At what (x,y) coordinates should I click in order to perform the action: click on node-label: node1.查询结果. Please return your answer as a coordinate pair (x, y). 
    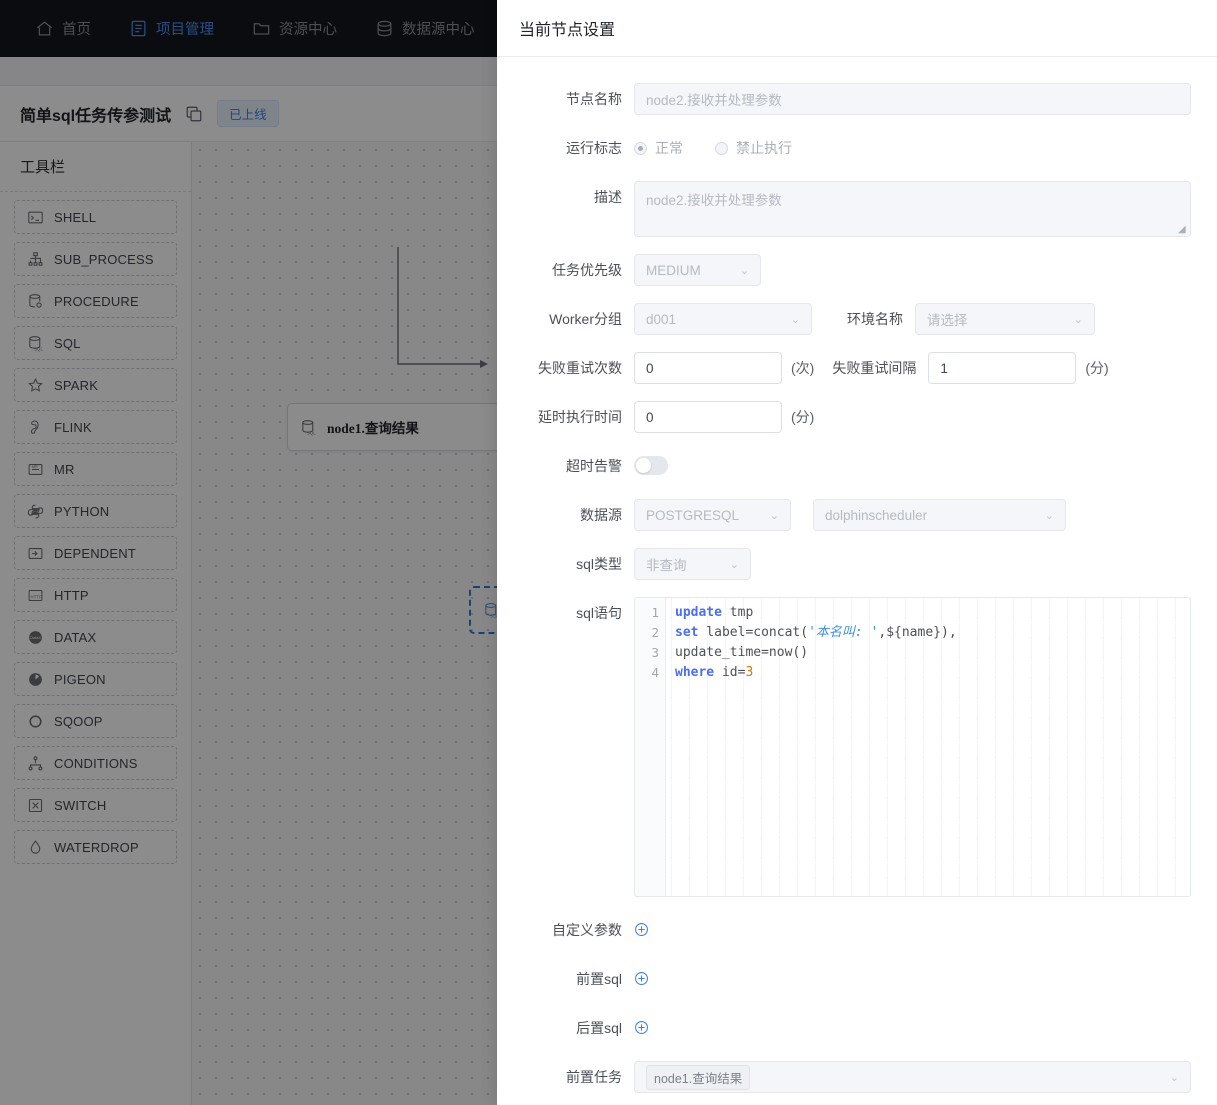
    Looking at the image, I should click on (373, 428).